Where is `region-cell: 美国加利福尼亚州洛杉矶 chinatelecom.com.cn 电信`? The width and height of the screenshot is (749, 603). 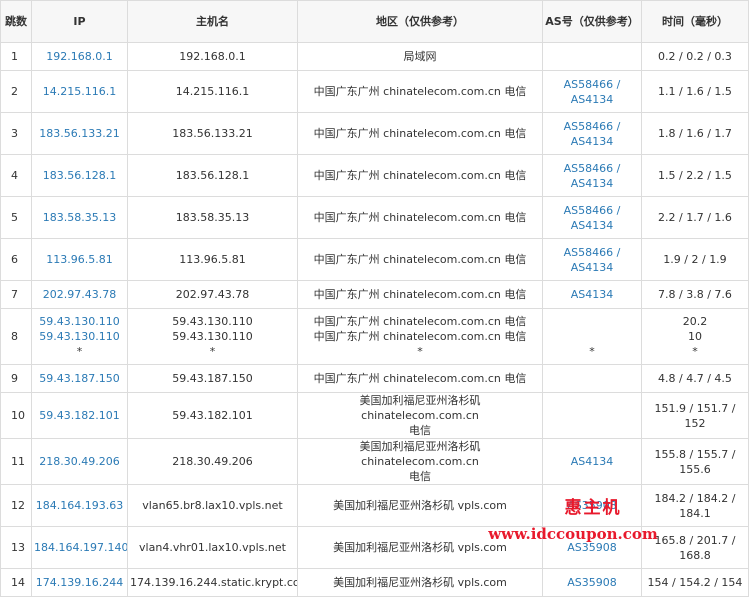
region-cell: 美国加利福尼亚州洛杉矶 chinatelecom.com.cn 电信 is located at coordinates (420, 415).